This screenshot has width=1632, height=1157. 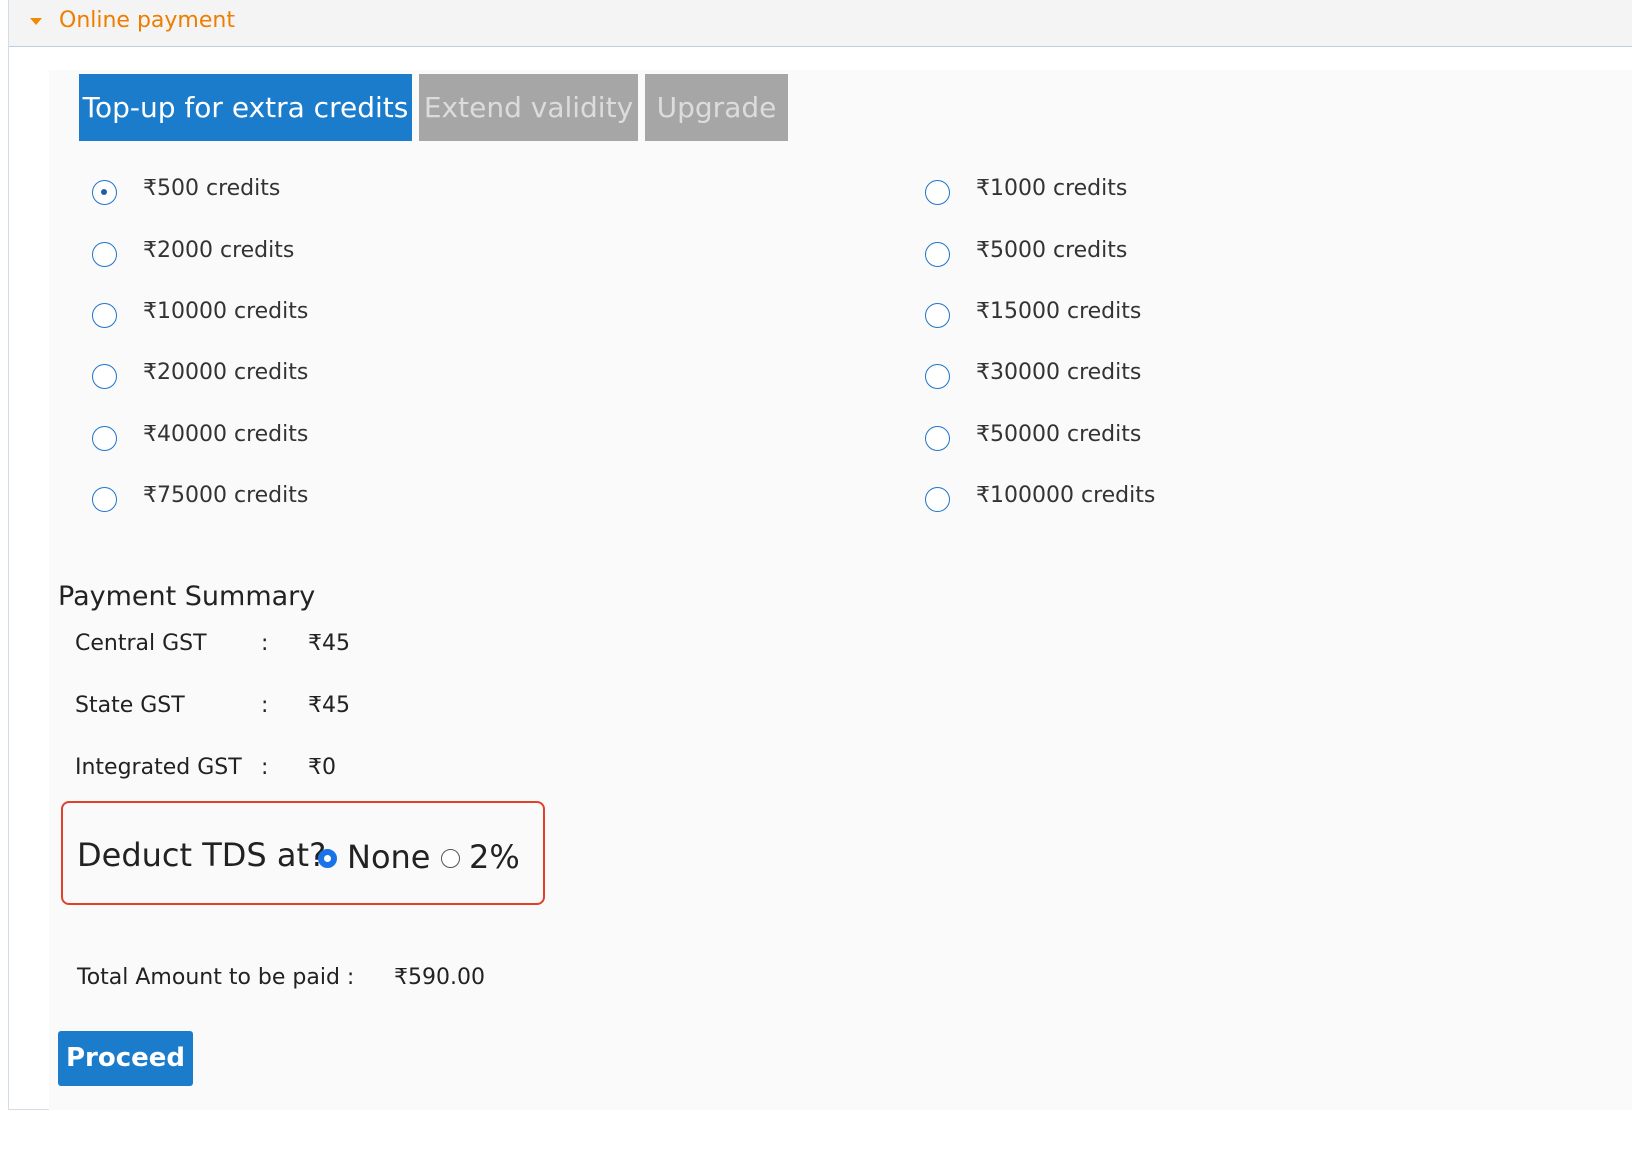 I want to click on credit-option-label: ₹75000 credits, so click(x=226, y=495).